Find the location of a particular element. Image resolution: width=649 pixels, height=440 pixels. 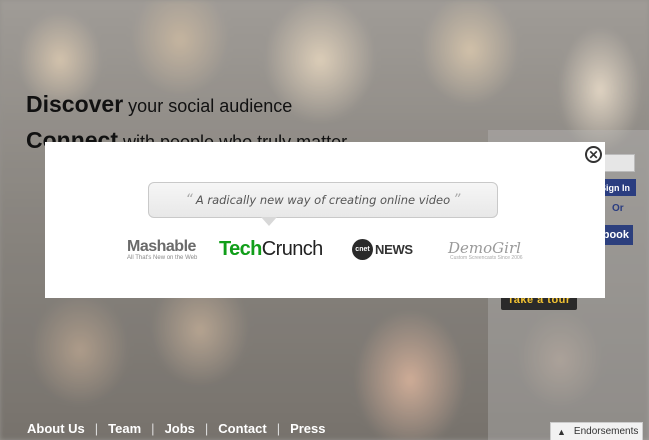

caret-up-icon: ▲ is located at coordinates (561, 431).